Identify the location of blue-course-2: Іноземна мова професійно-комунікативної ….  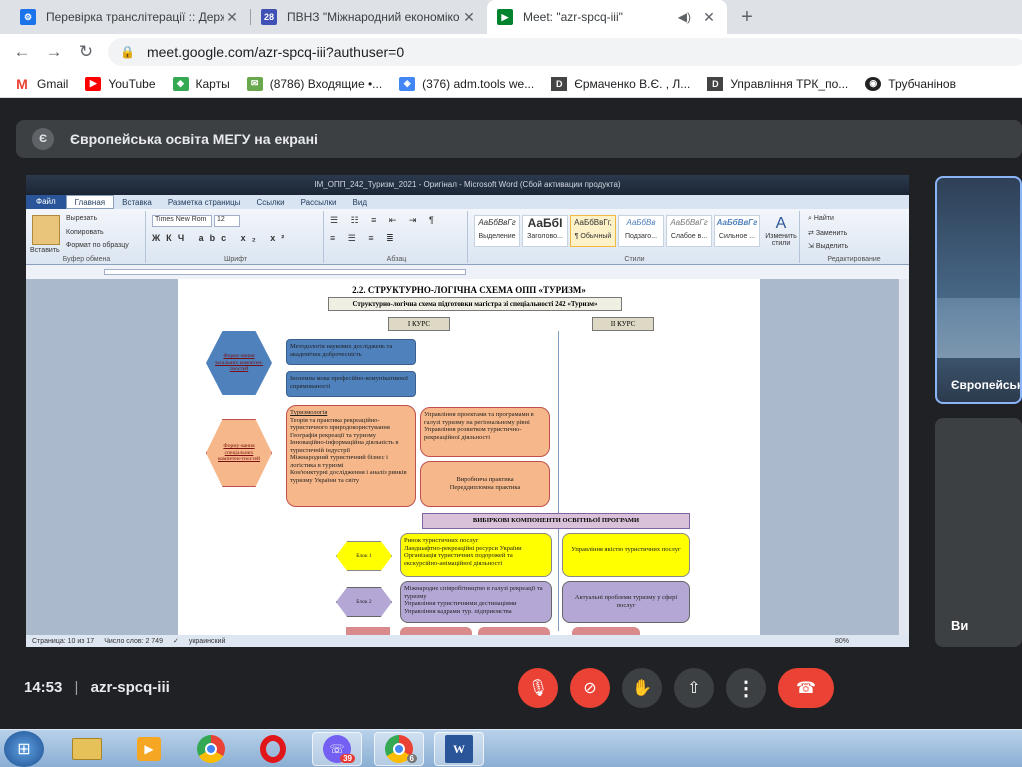
(351, 384).